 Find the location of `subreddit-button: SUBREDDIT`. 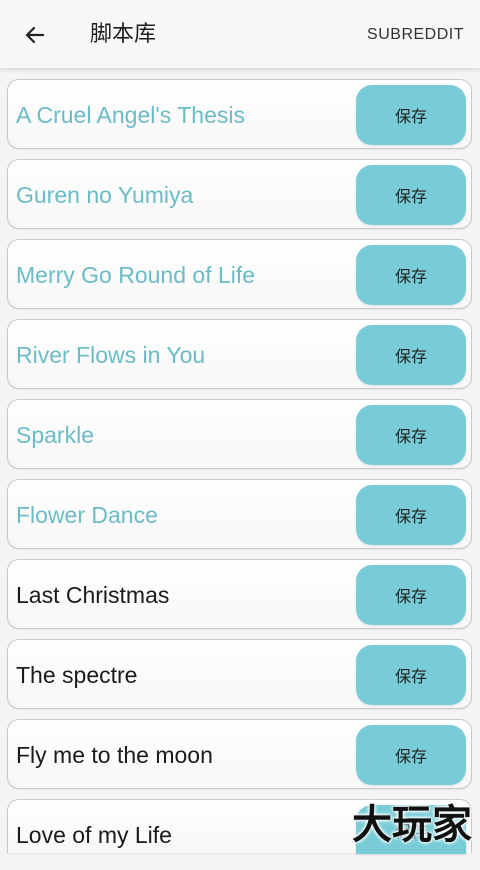

subreddit-button: SUBREDDIT is located at coordinates (415, 35).